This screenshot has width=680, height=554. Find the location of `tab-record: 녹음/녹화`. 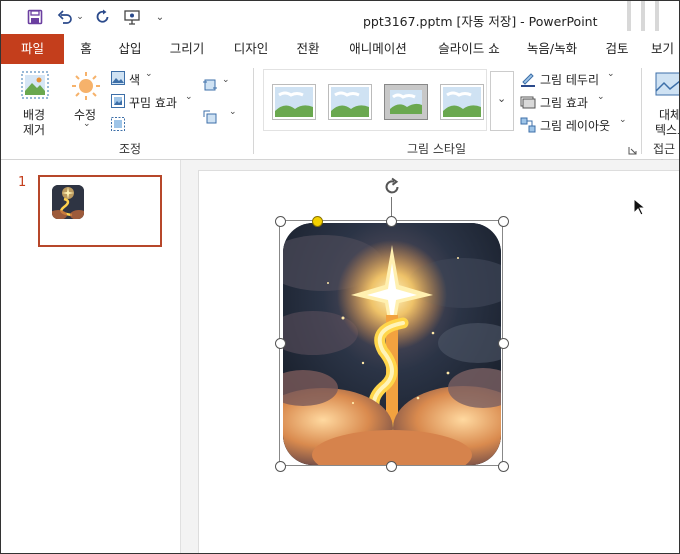

tab-record: 녹음/녹화 is located at coordinates (552, 49).